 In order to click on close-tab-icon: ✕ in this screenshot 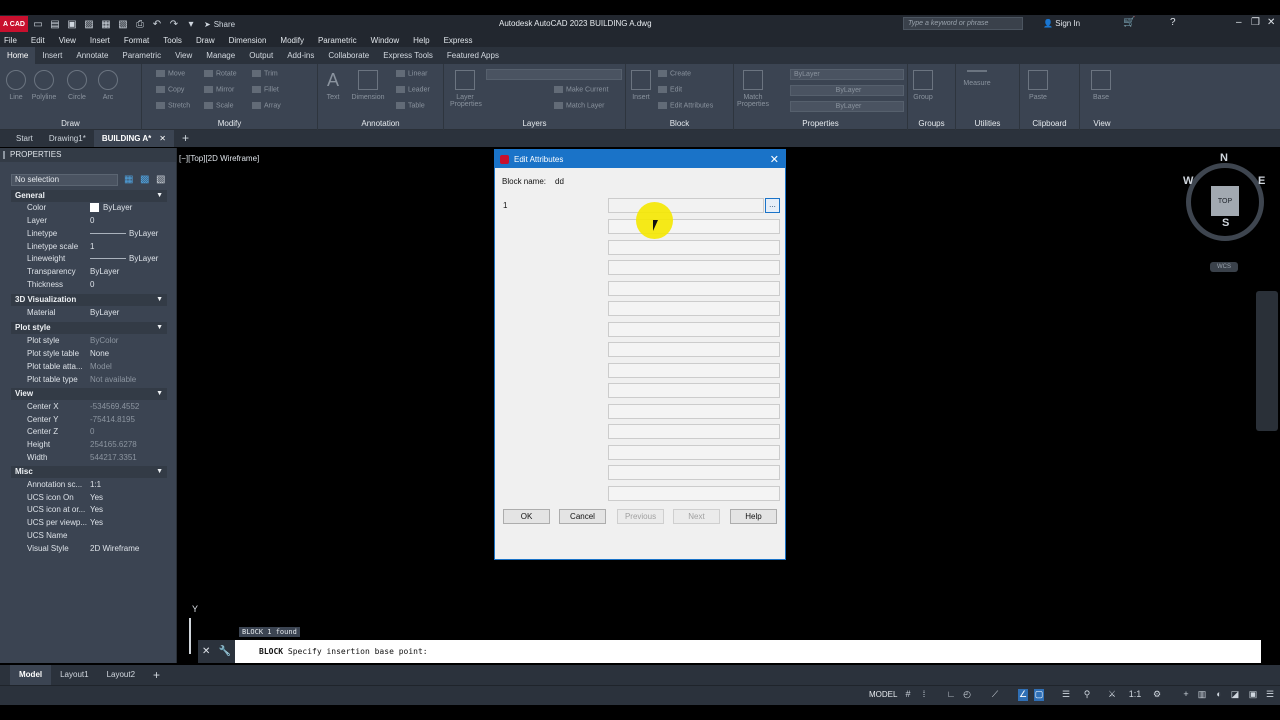, I will do `click(162, 138)`.